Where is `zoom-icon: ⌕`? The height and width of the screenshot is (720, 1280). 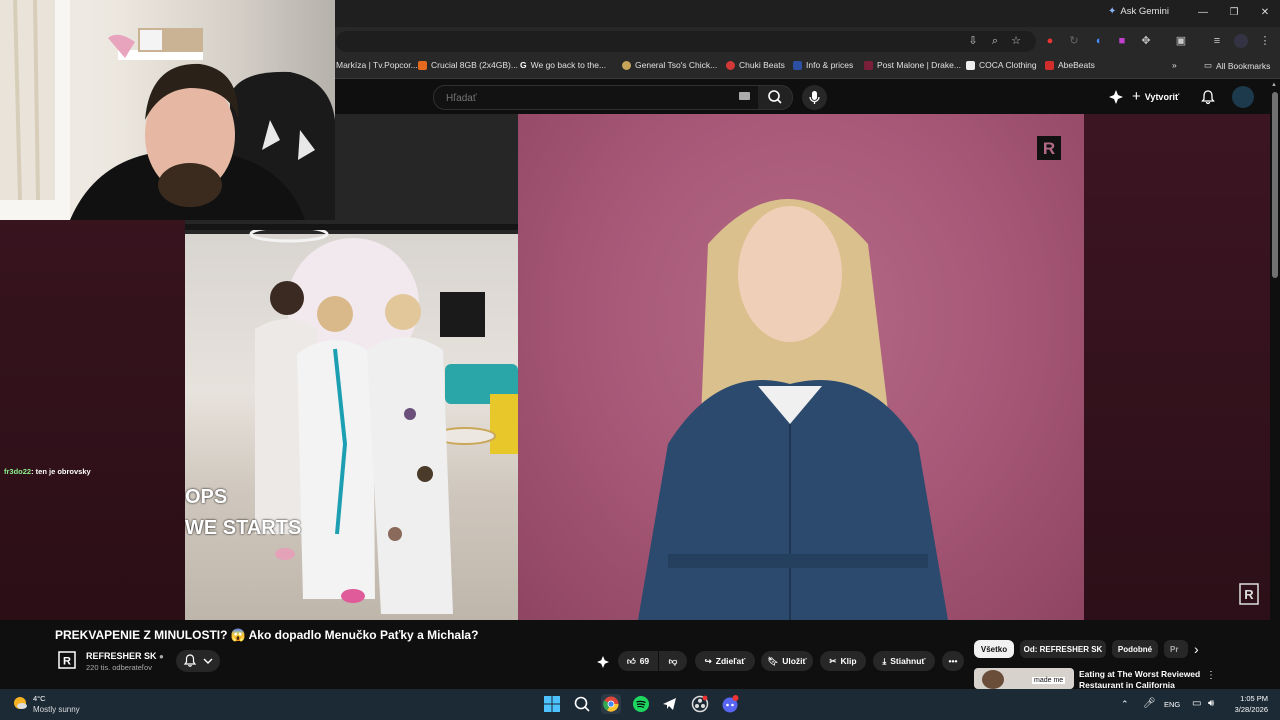
zoom-icon: ⌕ is located at coordinates (995, 41).